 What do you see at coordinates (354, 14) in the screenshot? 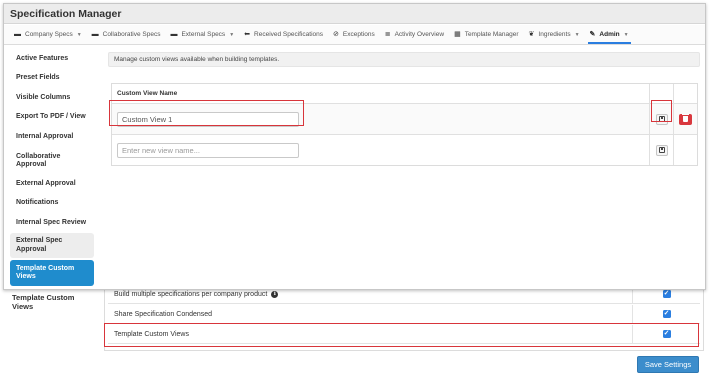
I see `modal-header: Specification Manager` at bounding box center [354, 14].